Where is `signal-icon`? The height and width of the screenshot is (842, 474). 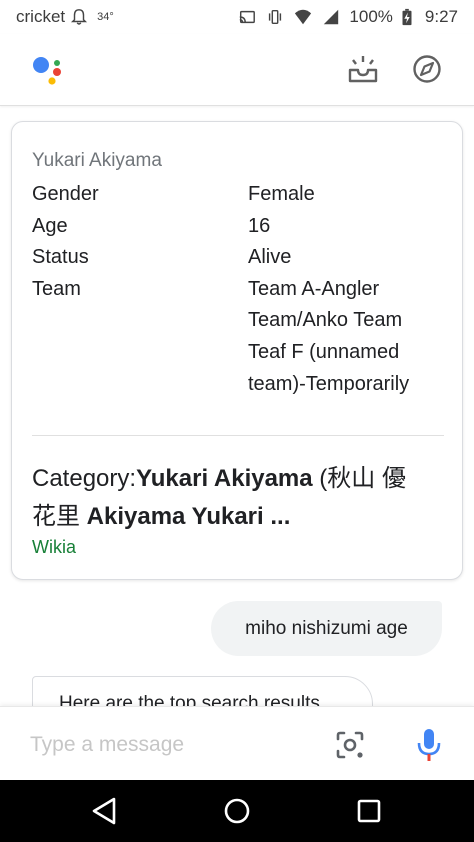 signal-icon is located at coordinates (331, 17).